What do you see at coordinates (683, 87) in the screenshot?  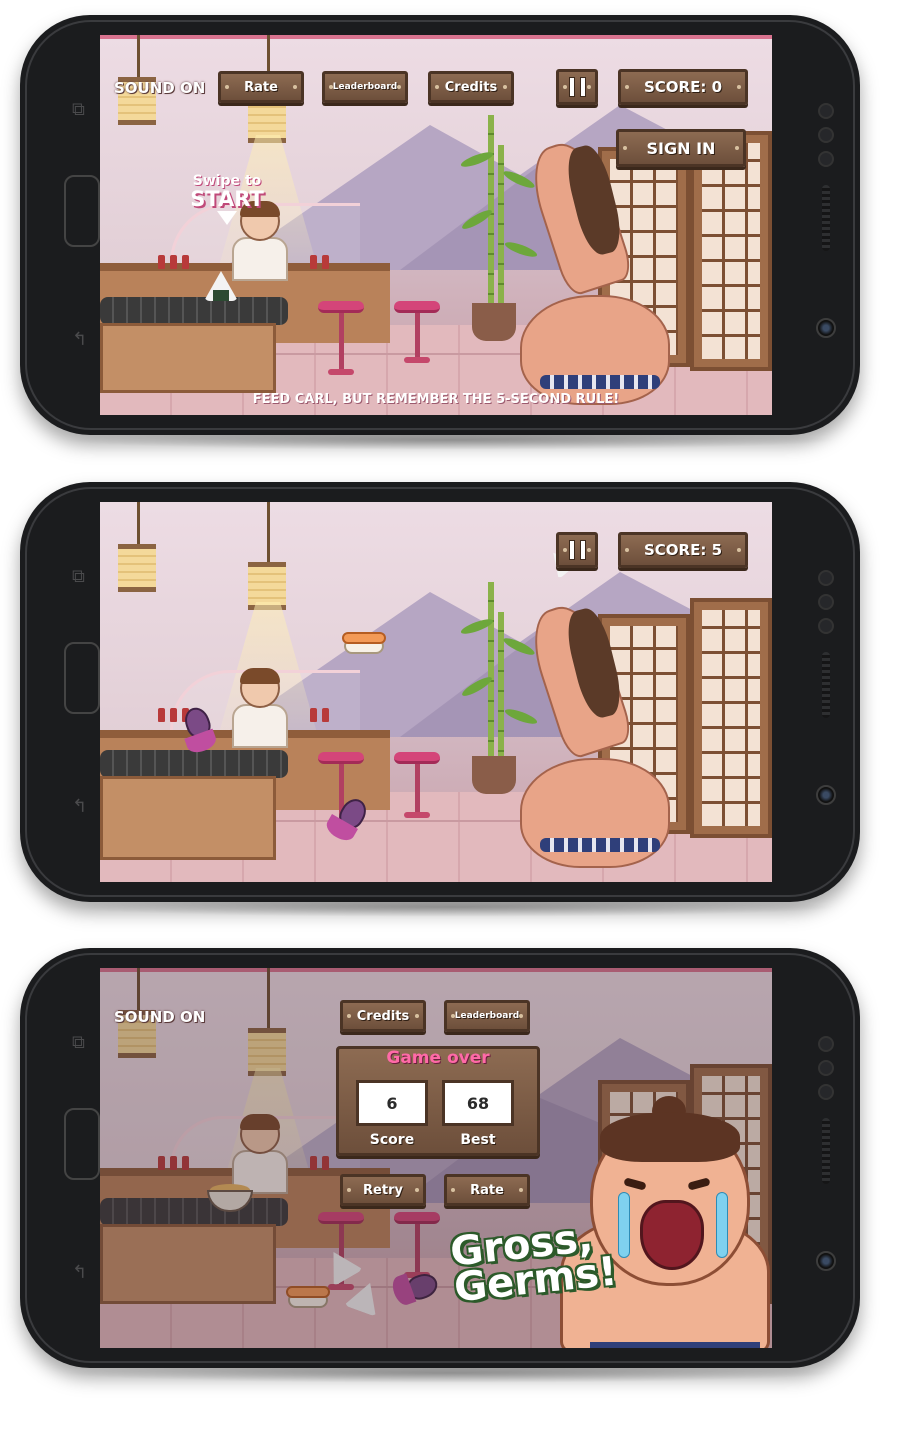 I see `score-display: SCORE: 0` at bounding box center [683, 87].